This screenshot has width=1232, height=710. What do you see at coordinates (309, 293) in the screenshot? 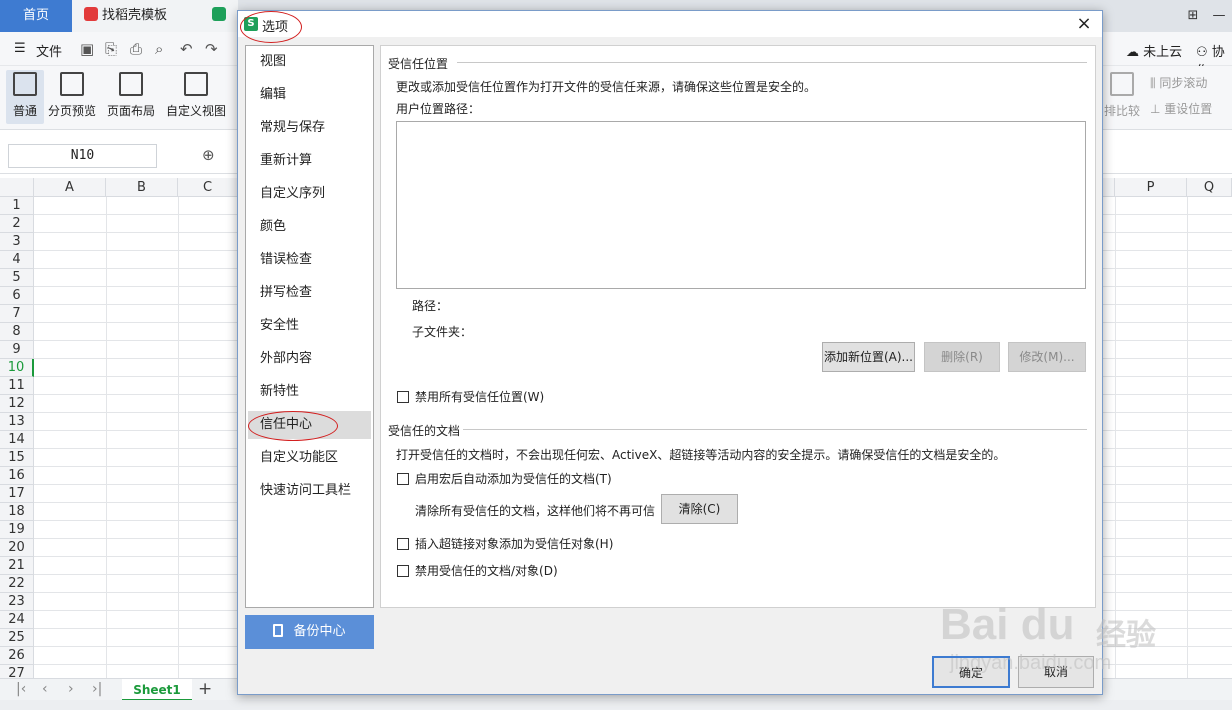
I see `nav-item-spell-check: 拼写检查` at bounding box center [309, 293].